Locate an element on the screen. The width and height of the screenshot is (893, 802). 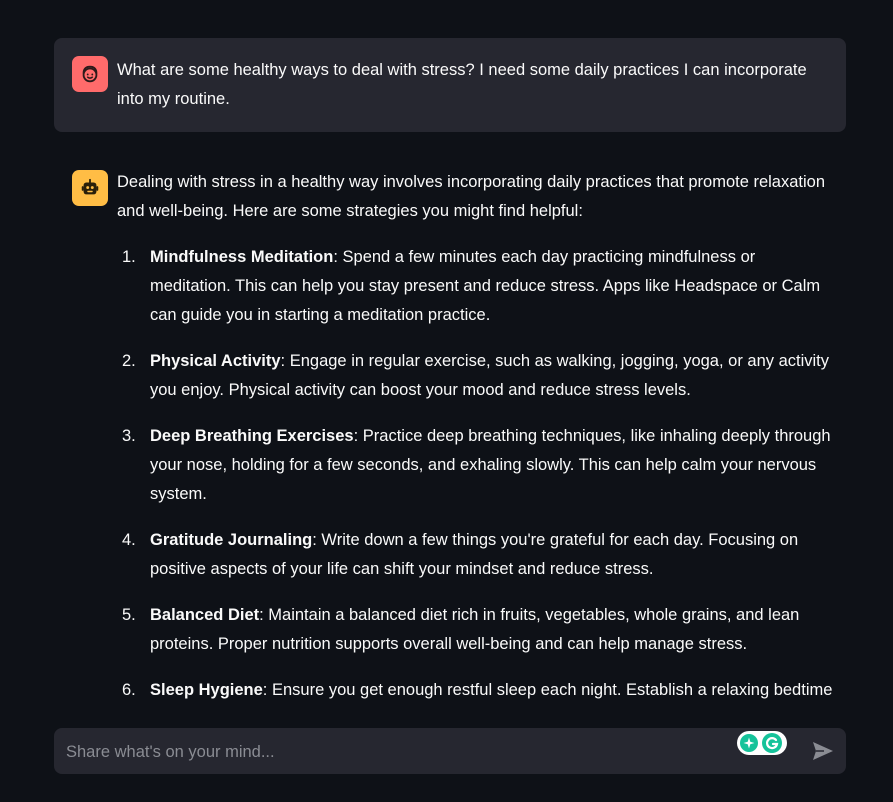
list-item-number: 6. is located at coordinates (129, 690).